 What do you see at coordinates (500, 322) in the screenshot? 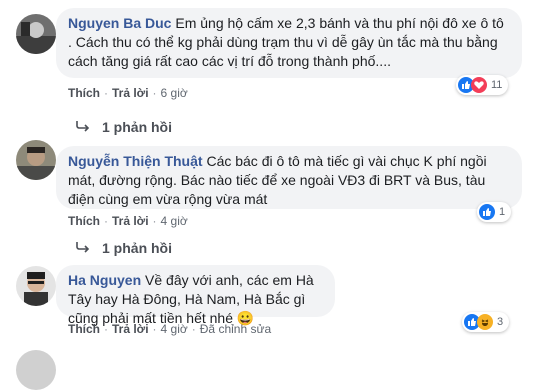
I see `reaction-count: 3` at bounding box center [500, 322].